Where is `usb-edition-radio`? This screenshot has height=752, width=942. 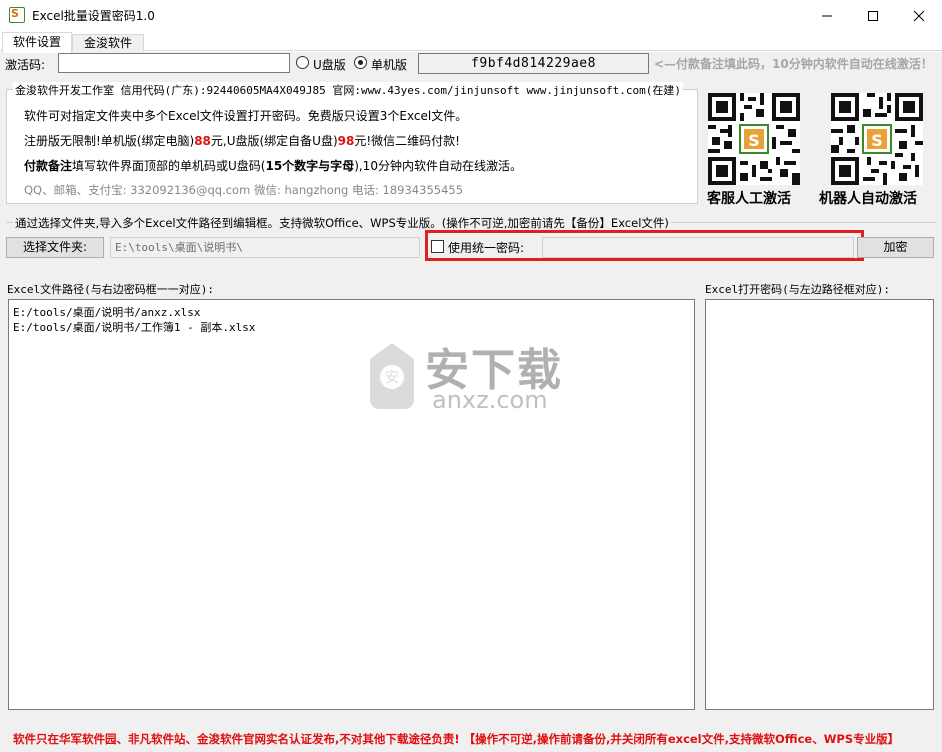
usb-edition-radio is located at coordinates (302, 62).